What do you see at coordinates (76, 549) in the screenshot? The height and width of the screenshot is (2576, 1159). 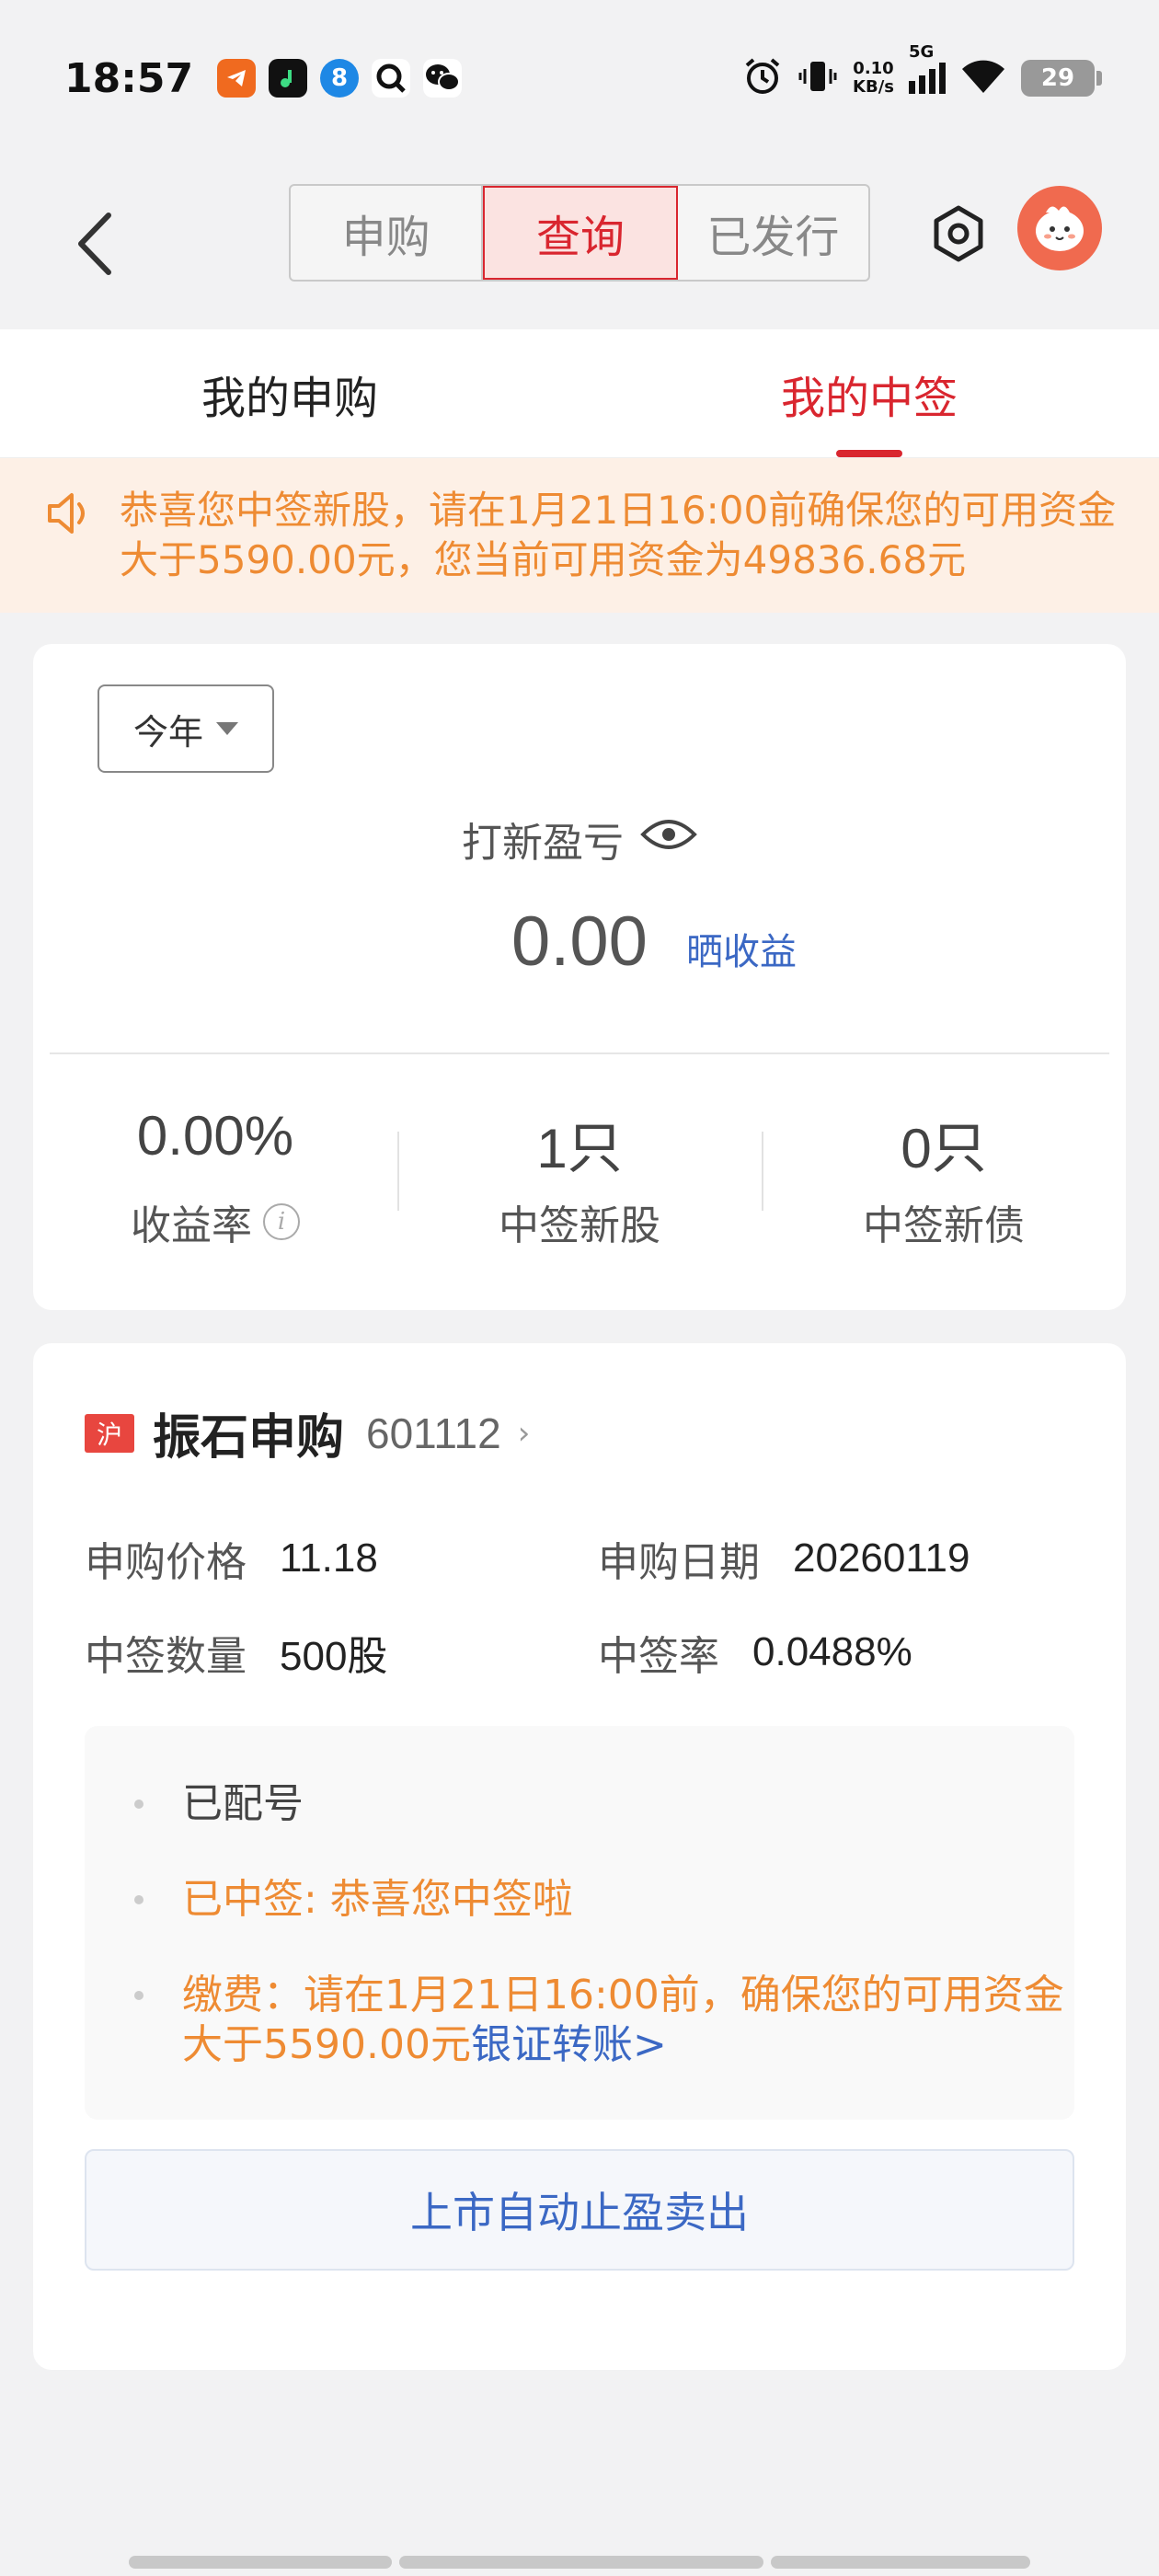 I see `speaker-icon` at bounding box center [76, 549].